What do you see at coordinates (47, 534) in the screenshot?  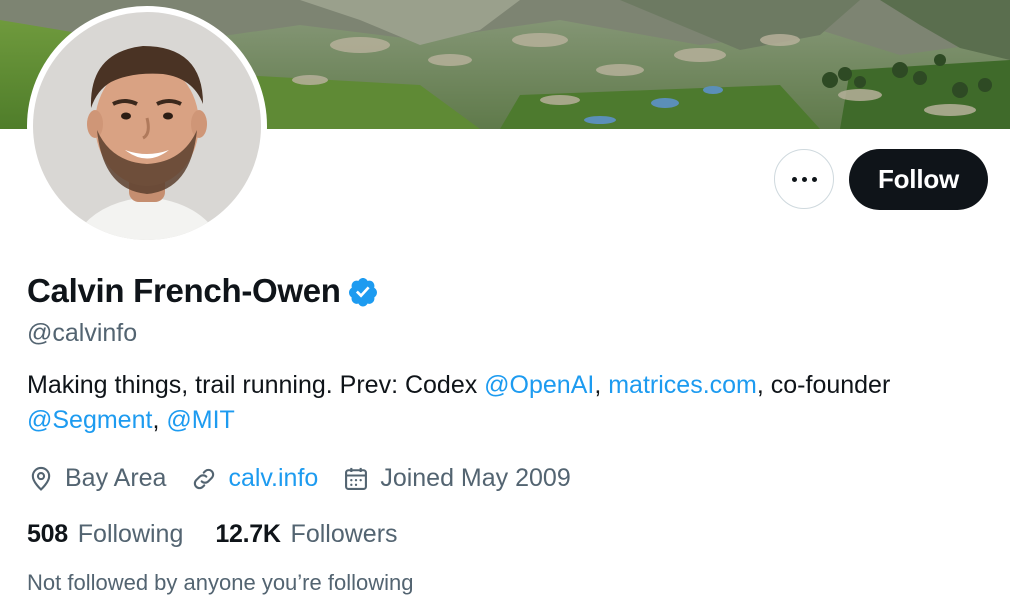 I see `following-count: 508` at bounding box center [47, 534].